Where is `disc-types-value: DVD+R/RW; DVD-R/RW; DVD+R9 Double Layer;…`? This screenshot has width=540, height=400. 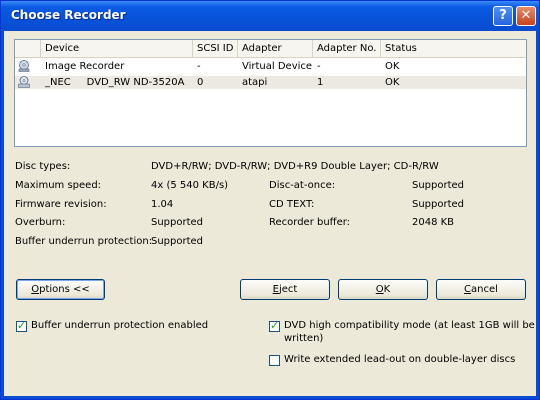 disc-types-value: DVD+R/RW; DVD-R/RW; DVD+R9 Double Layer;… is located at coordinates (295, 166).